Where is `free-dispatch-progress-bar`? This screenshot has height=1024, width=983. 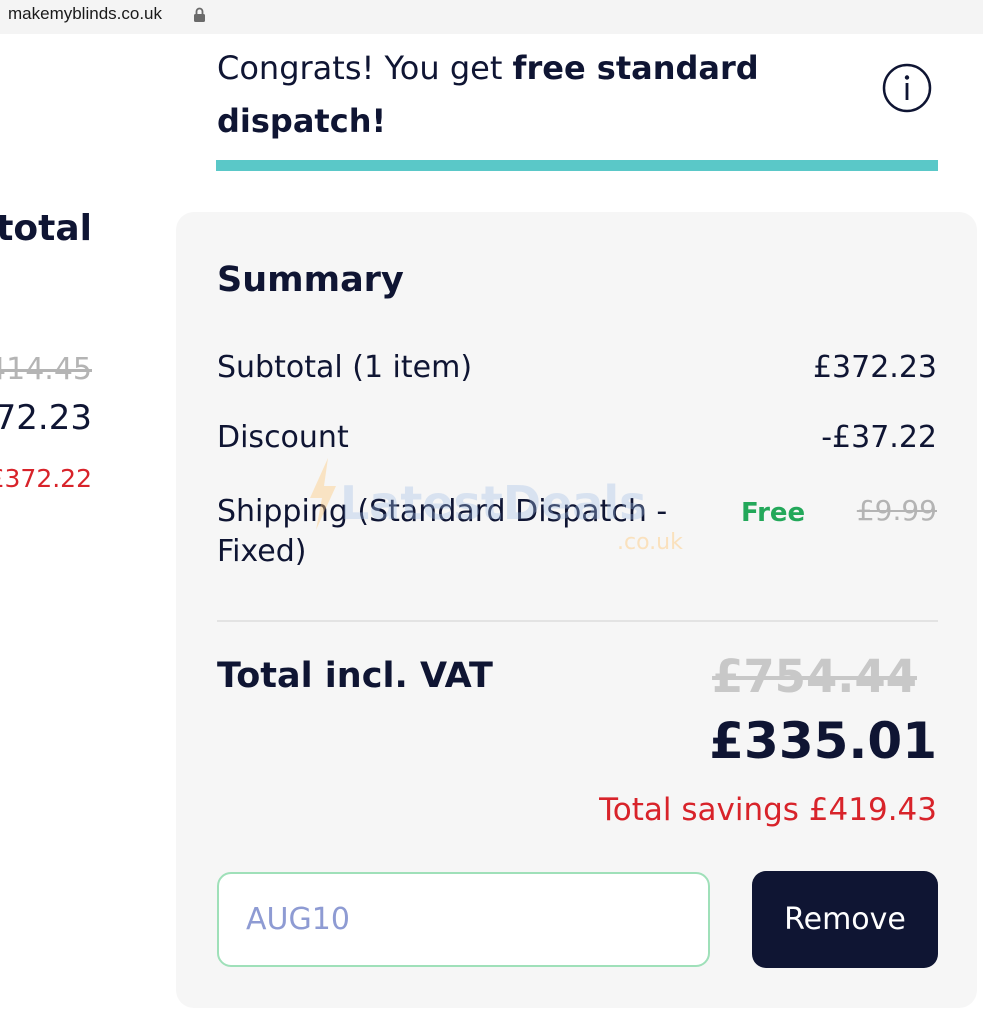 free-dispatch-progress-bar is located at coordinates (577, 165).